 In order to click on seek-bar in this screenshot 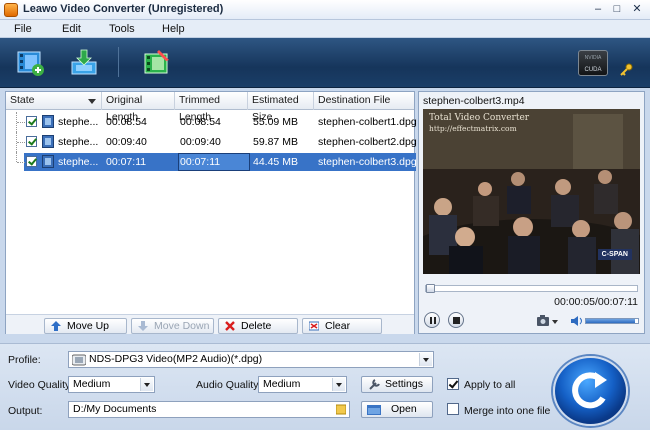, I will do `click(531, 288)`.